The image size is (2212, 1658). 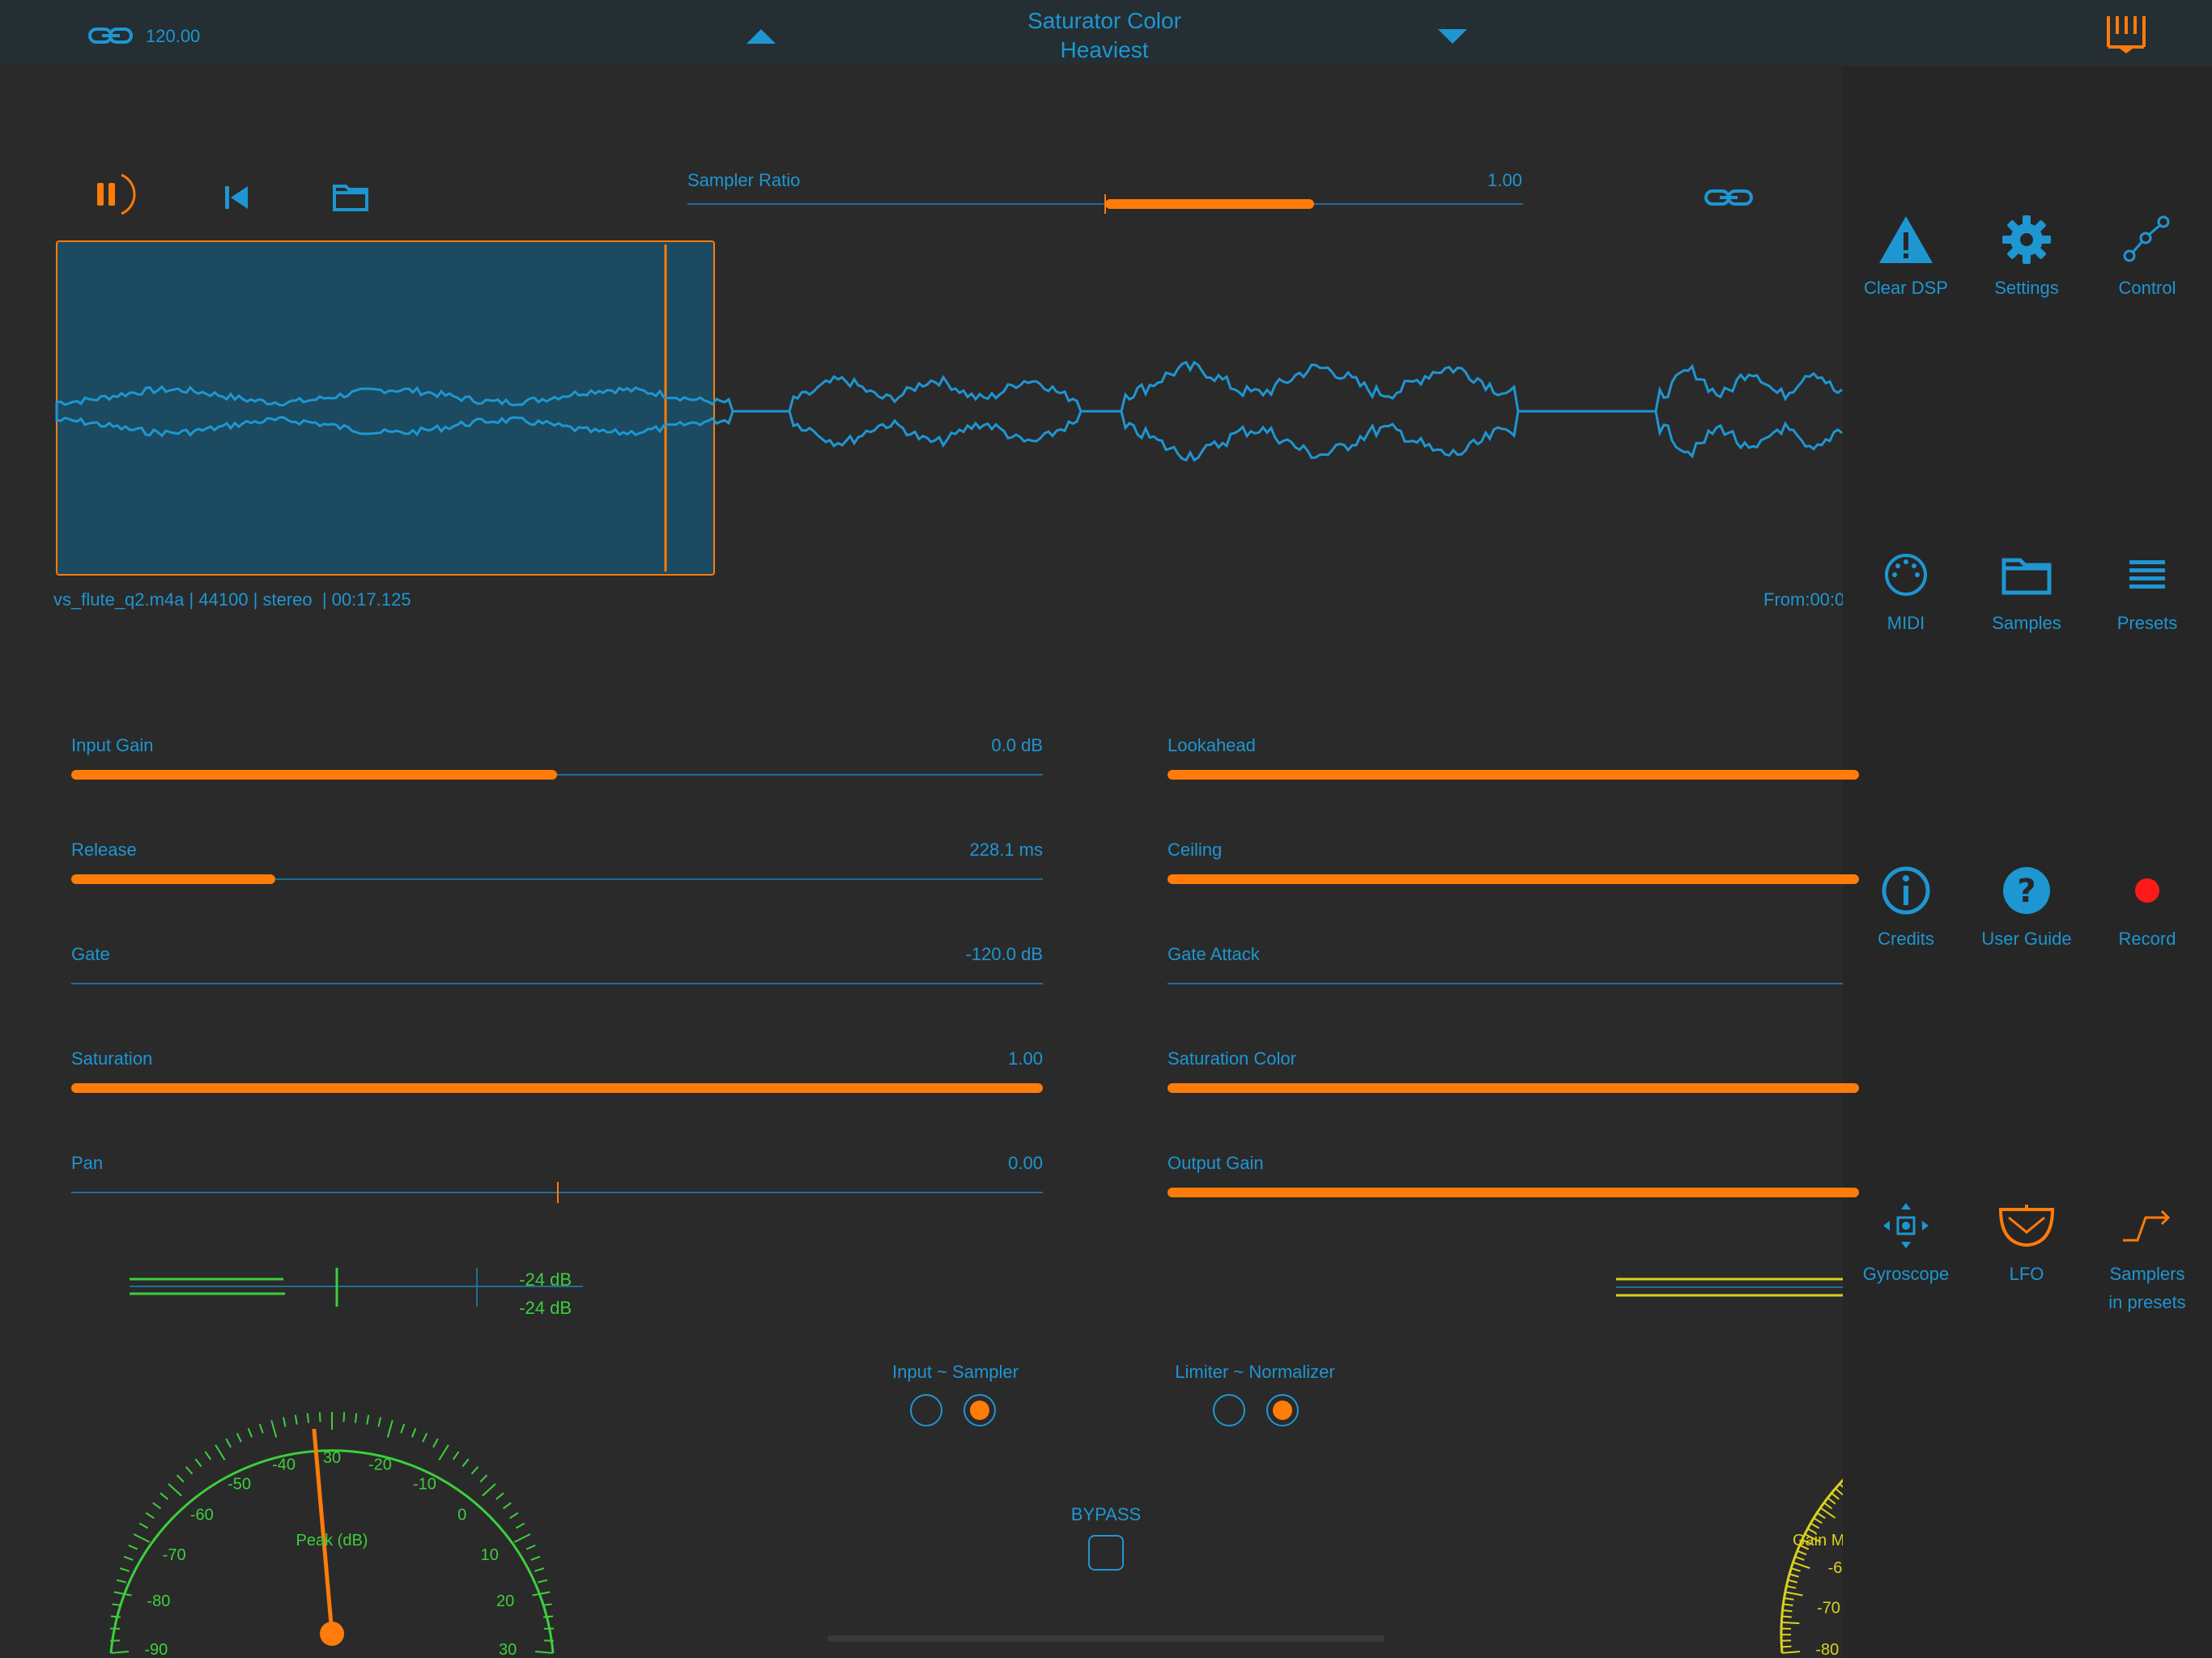 What do you see at coordinates (1210, 204) in the screenshot?
I see `sampler-ratio-fill` at bounding box center [1210, 204].